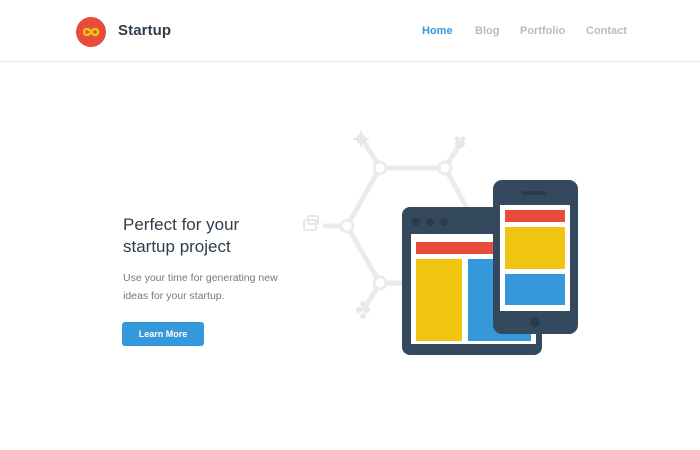 The height and width of the screenshot is (450, 700). I want to click on header: Startup Home Blog Portfolio Contact, so click(350, 31).